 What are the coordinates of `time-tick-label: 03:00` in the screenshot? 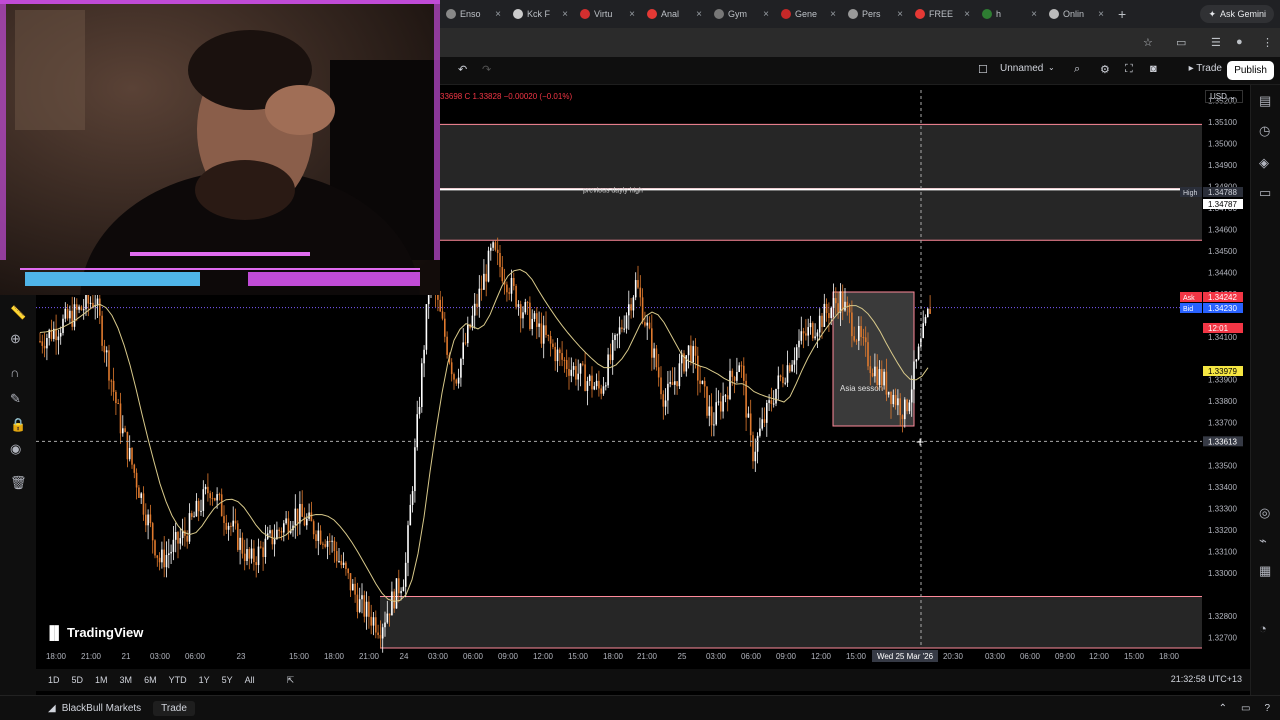 It's located at (438, 656).